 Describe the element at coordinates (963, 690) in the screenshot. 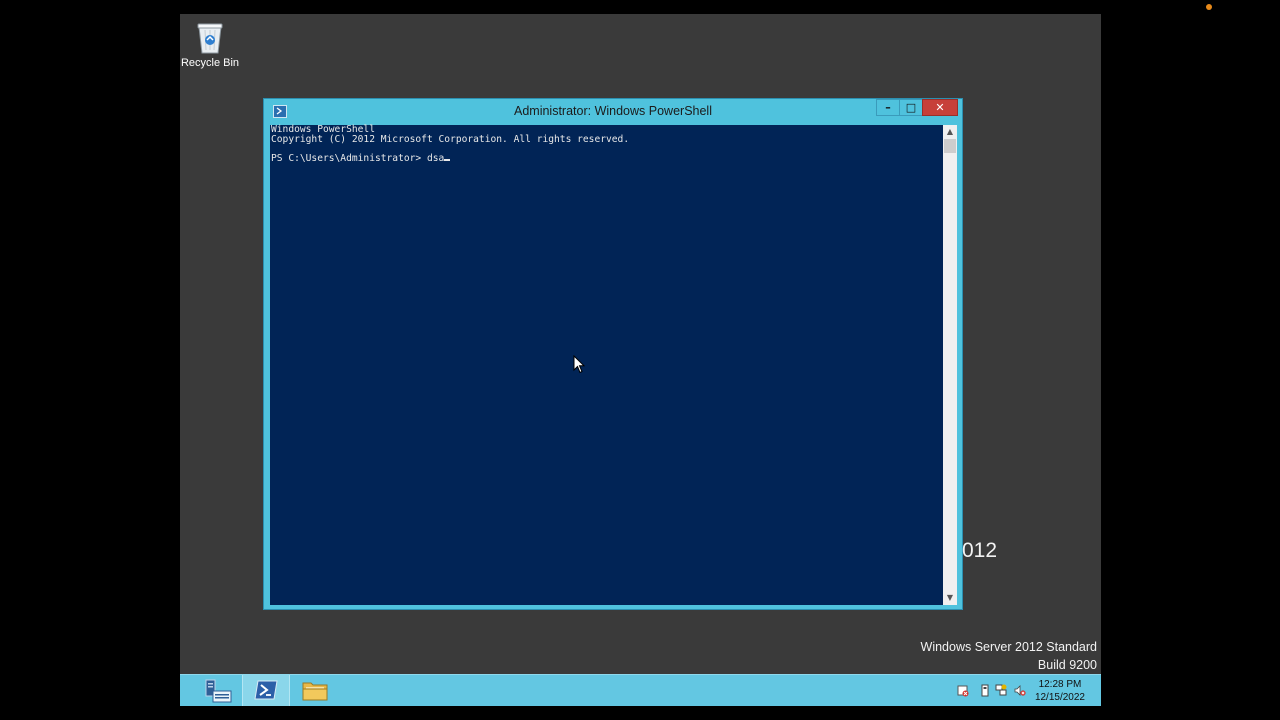

I see `action-center-icon` at that location.